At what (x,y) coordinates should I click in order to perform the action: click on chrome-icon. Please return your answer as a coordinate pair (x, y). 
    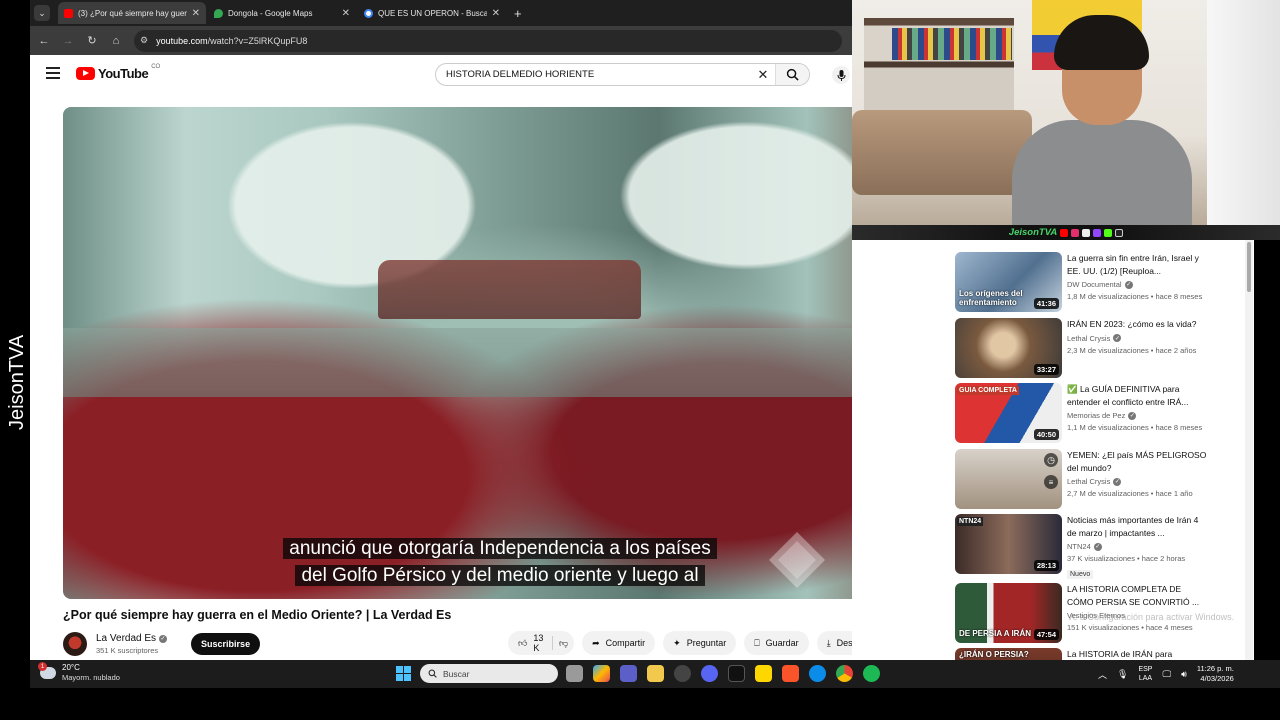
    Looking at the image, I should click on (844, 673).